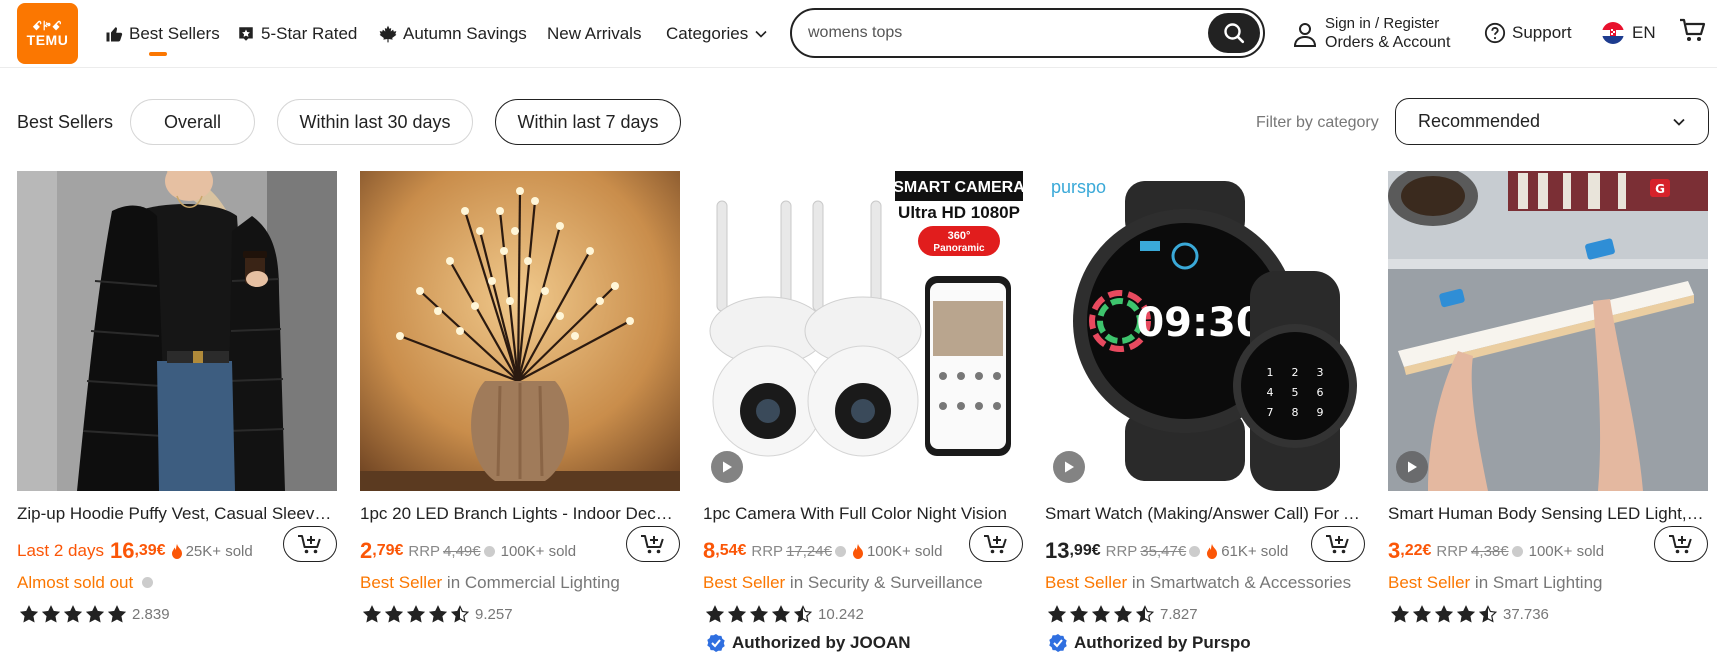 The width and height of the screenshot is (1717, 657). I want to click on filter-last30-button: Within last 30 days, so click(375, 122).